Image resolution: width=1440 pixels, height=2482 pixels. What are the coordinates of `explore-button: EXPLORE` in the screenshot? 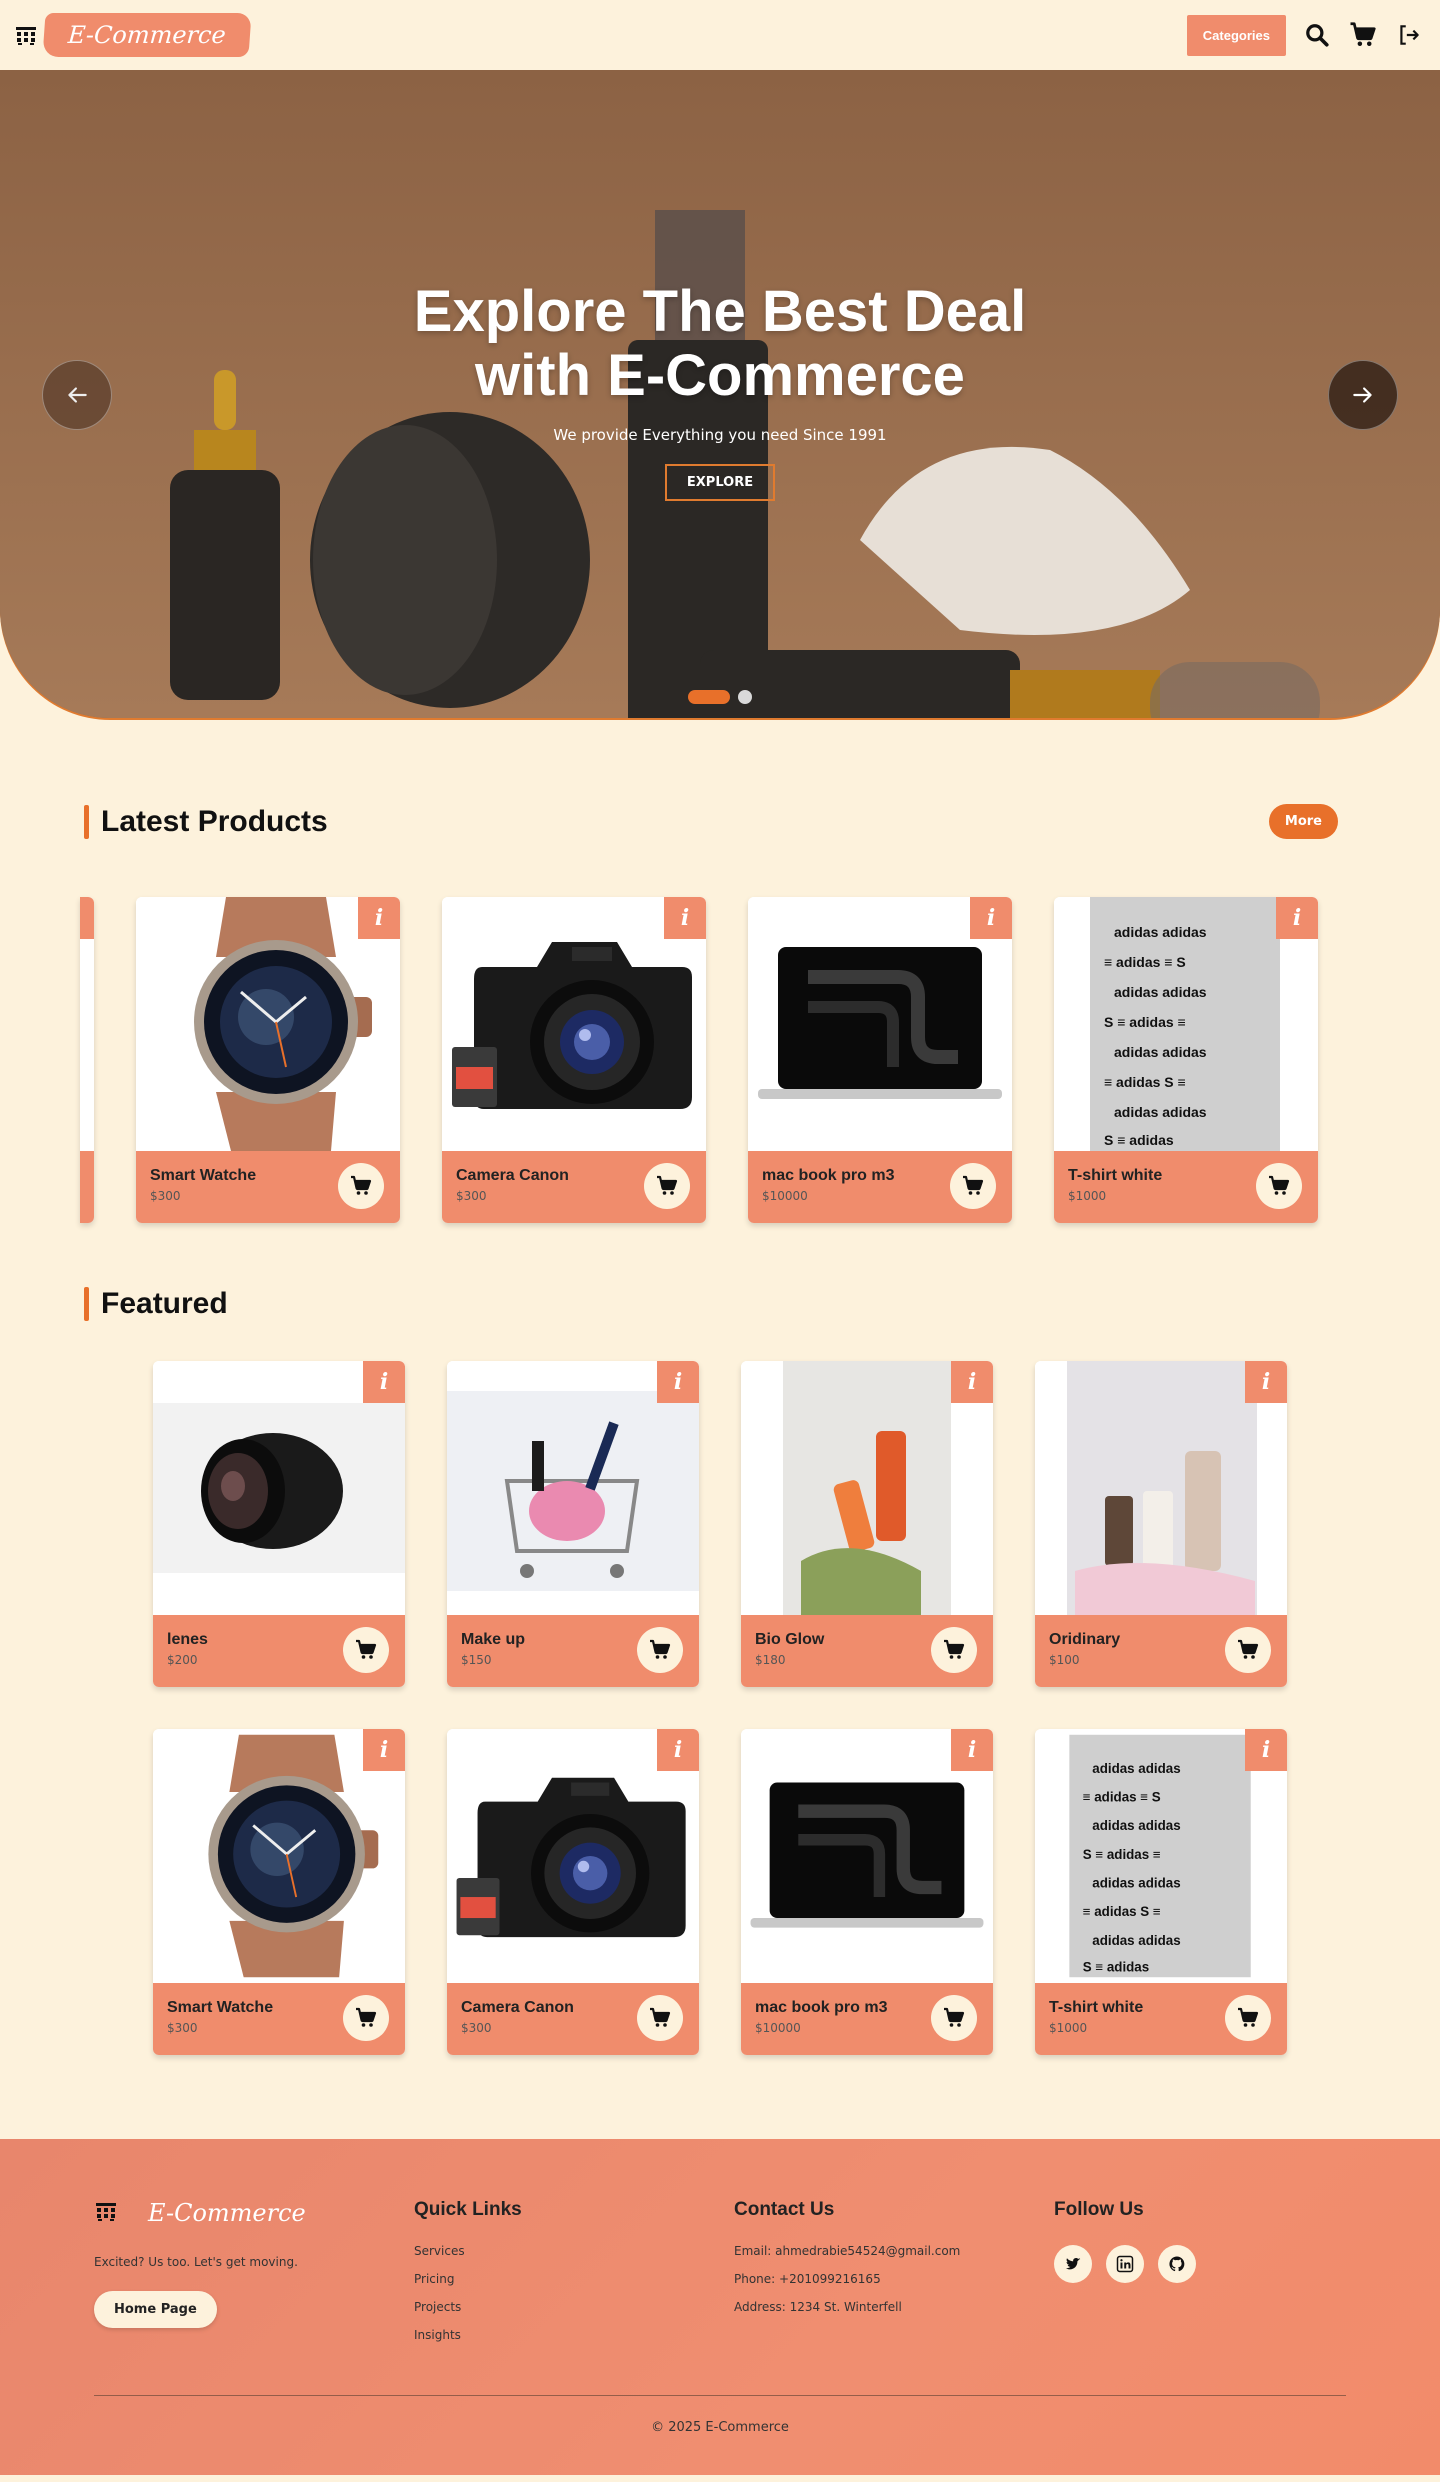 It's located at (720, 482).